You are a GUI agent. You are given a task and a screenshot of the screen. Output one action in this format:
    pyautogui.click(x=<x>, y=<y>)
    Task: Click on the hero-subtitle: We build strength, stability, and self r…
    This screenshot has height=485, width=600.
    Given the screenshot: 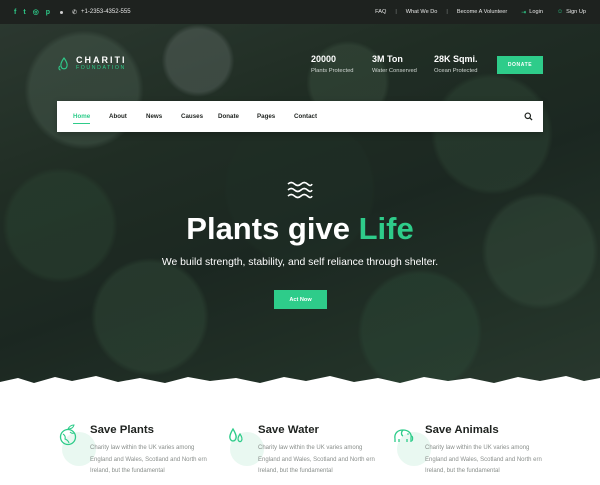 What is the action you would take?
    pyautogui.click(x=300, y=262)
    